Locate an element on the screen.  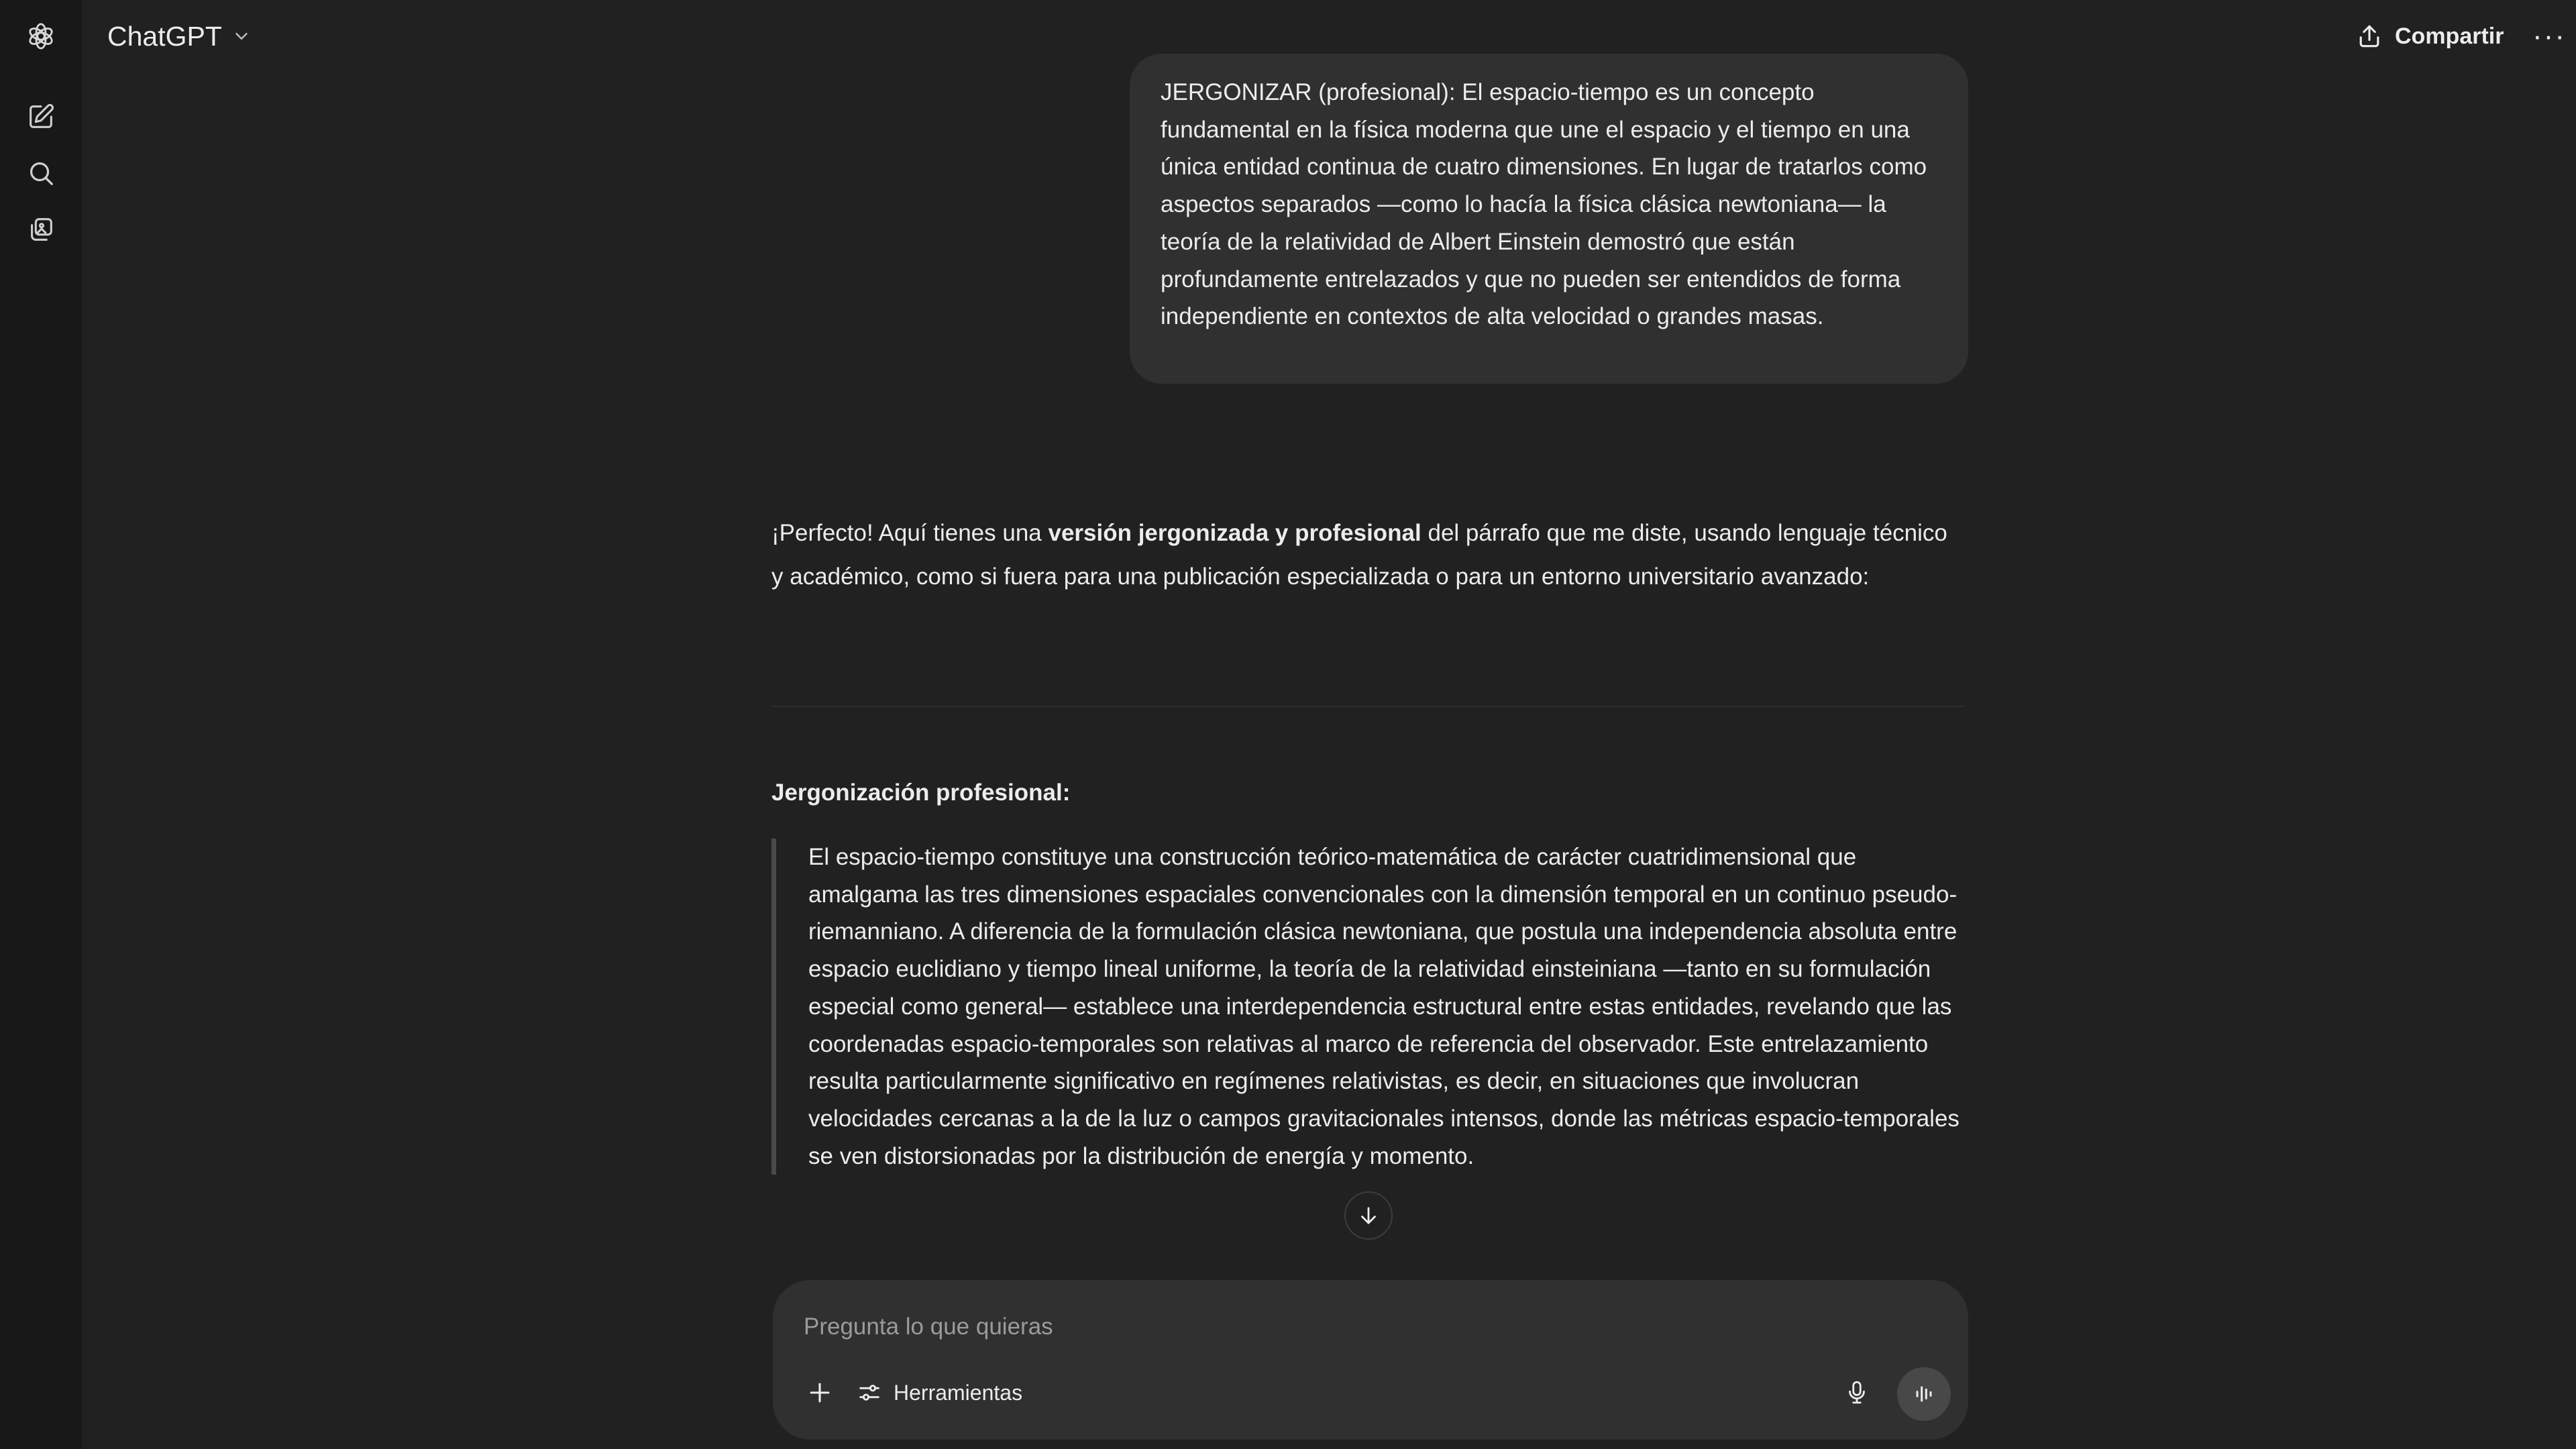
model-selector: ChatGPT is located at coordinates (179, 36).